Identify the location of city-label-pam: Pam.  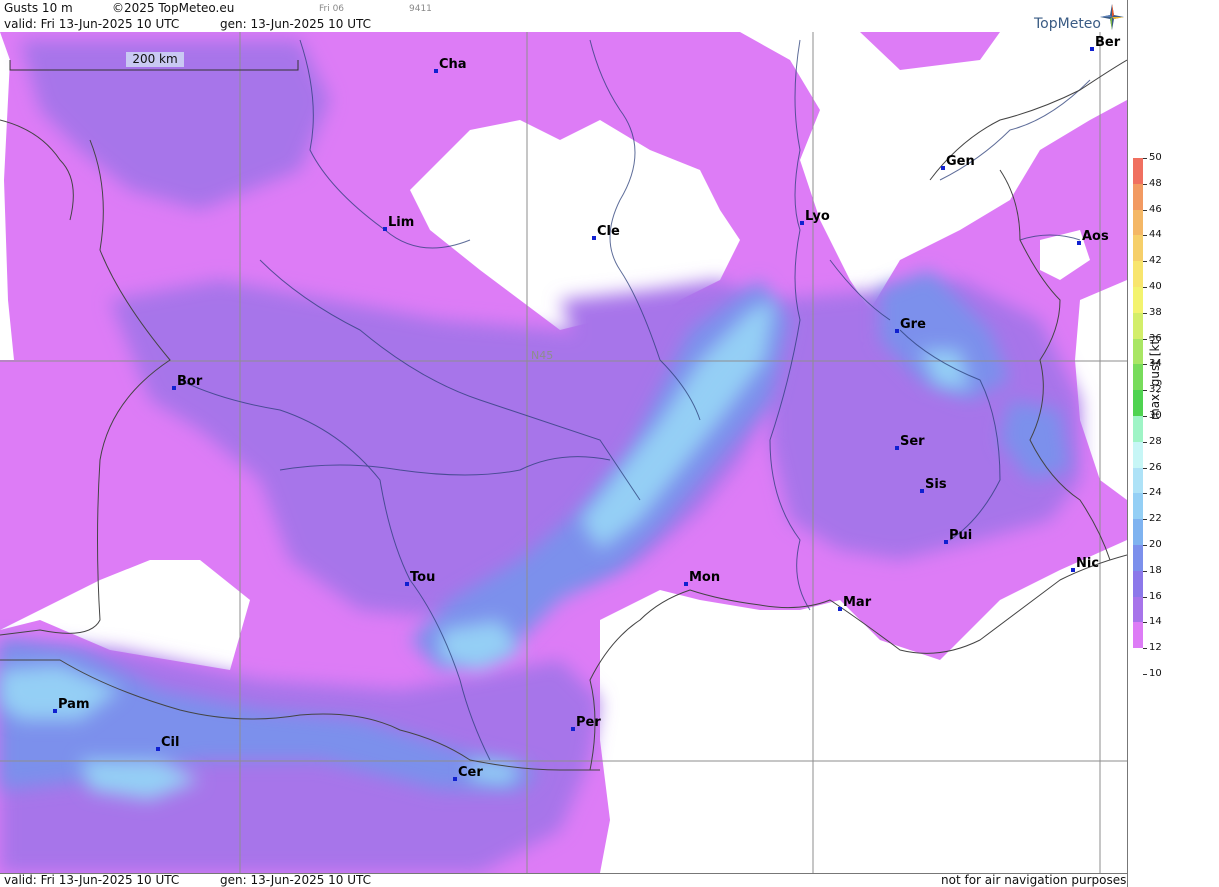
(74, 704).